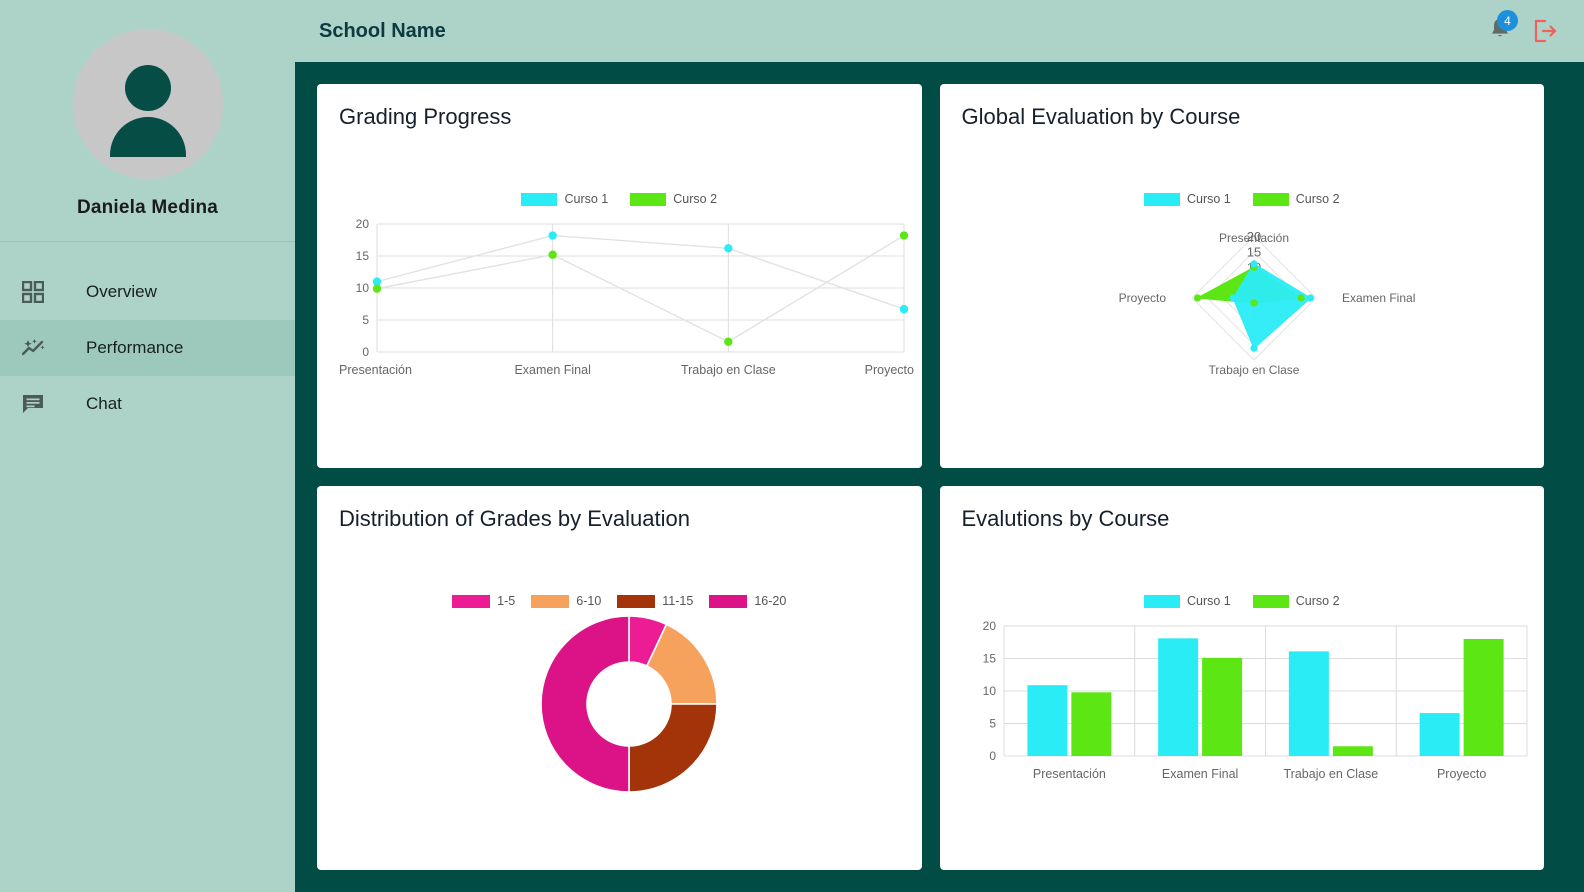 The height and width of the screenshot is (892, 1584). I want to click on r-tick-label: 15, so click(1253, 252).